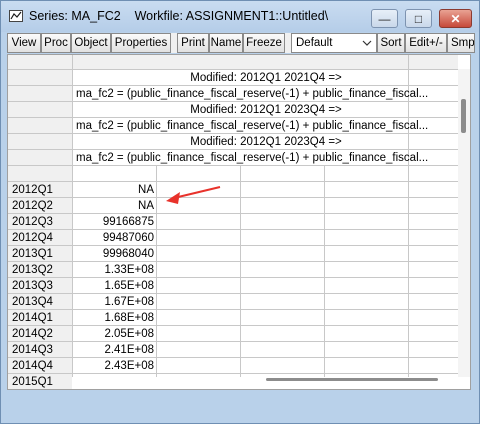 The width and height of the screenshot is (480, 424). Describe the element at coordinates (114, 350) in the screenshot. I see `cell-value: 2.41E+08` at that location.